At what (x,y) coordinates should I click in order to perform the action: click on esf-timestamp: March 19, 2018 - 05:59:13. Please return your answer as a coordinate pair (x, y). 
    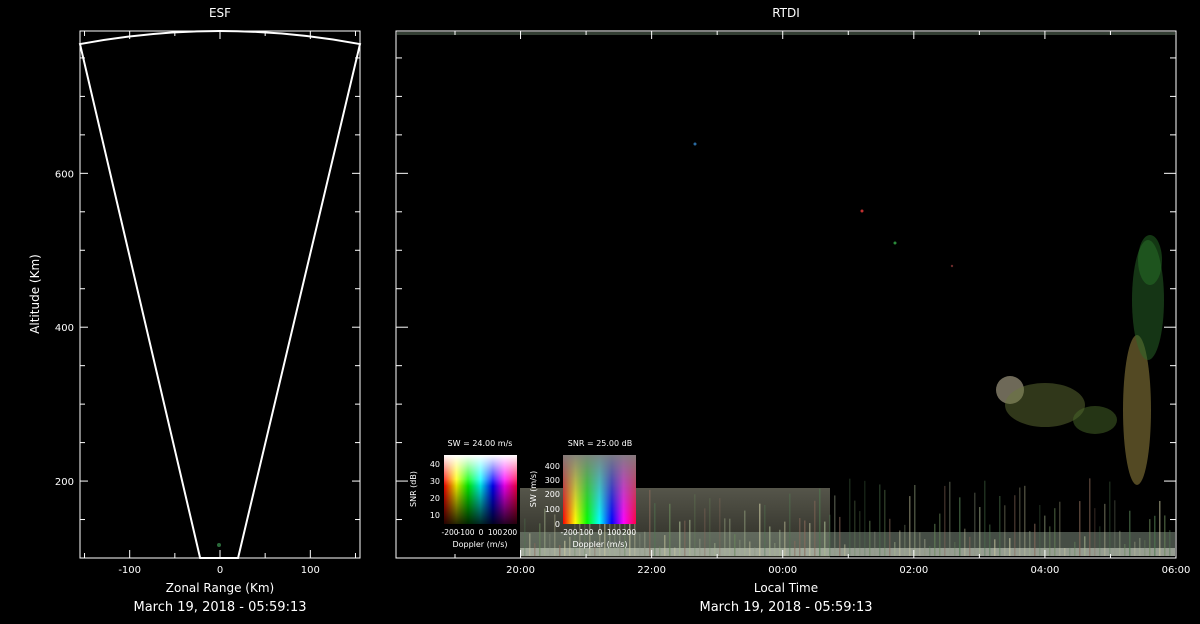
    Looking at the image, I should click on (220, 607).